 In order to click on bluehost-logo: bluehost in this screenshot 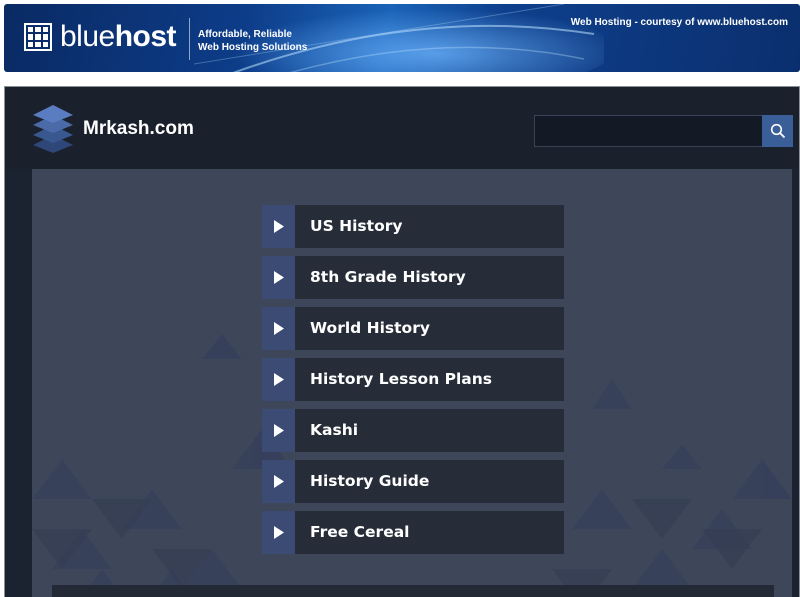, I will do `click(100, 36)`.